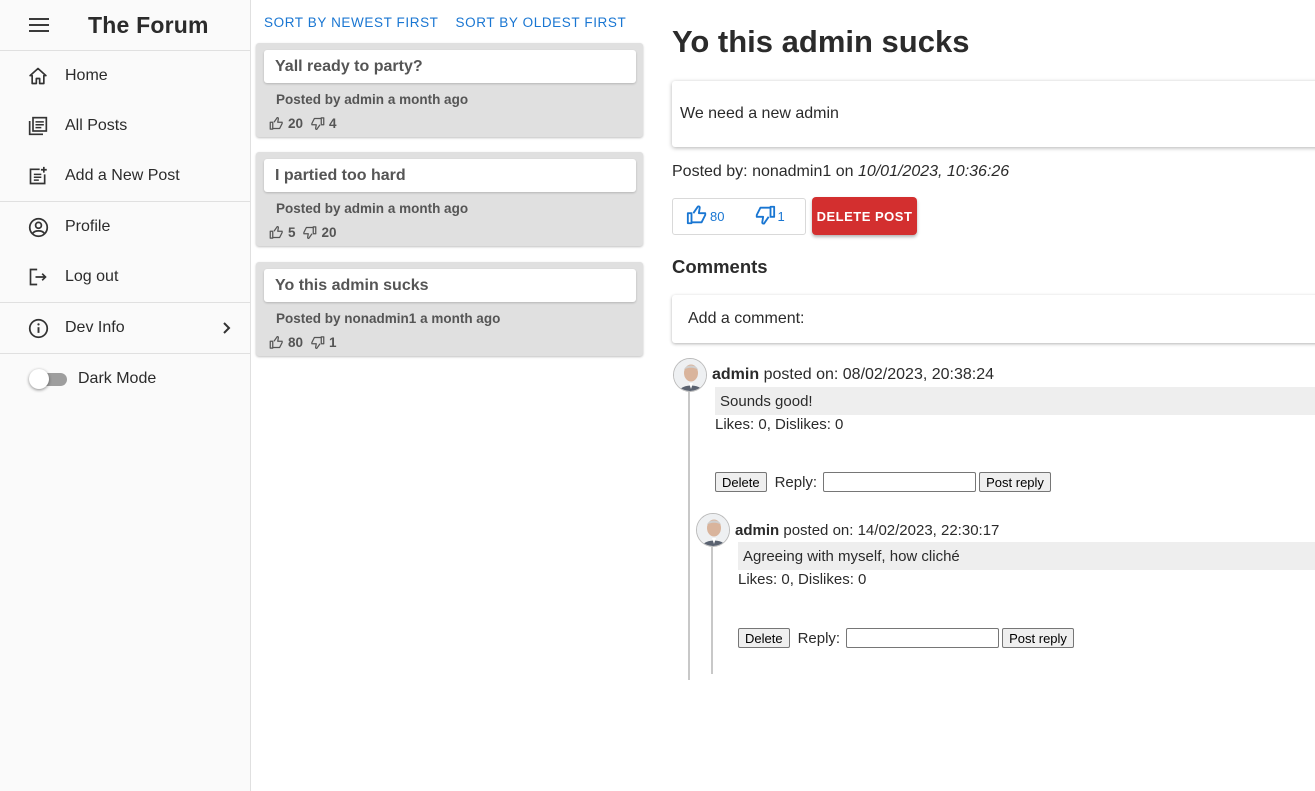 This screenshot has width=1315, height=791. What do you see at coordinates (781, 216) in the screenshot?
I see `dislike-count: 1` at bounding box center [781, 216].